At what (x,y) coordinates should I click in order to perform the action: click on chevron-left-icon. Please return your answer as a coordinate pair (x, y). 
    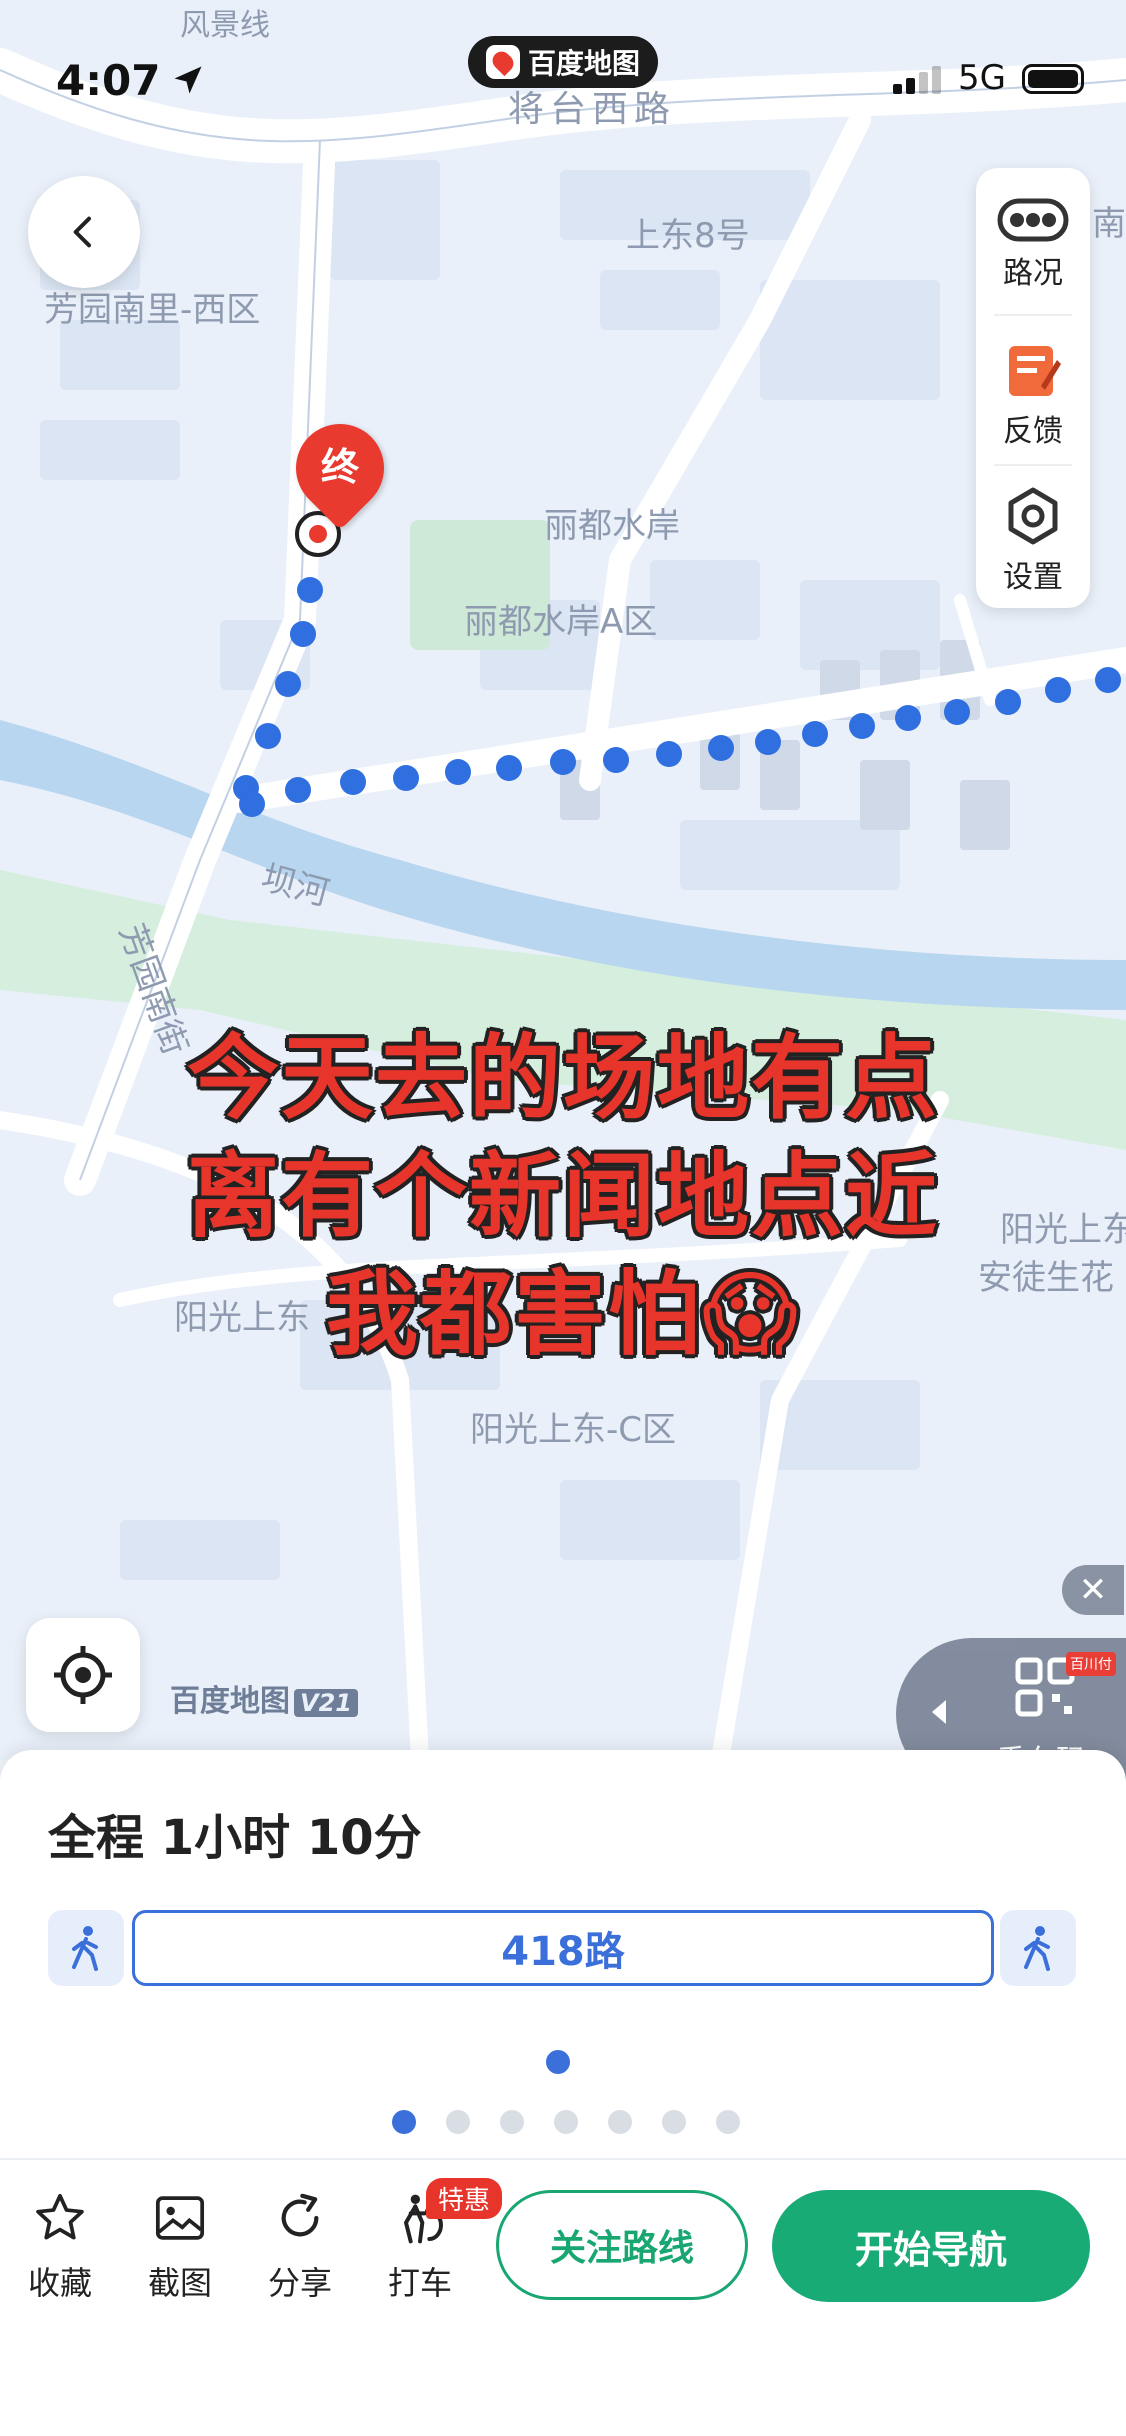
    Looking at the image, I should click on (82, 232).